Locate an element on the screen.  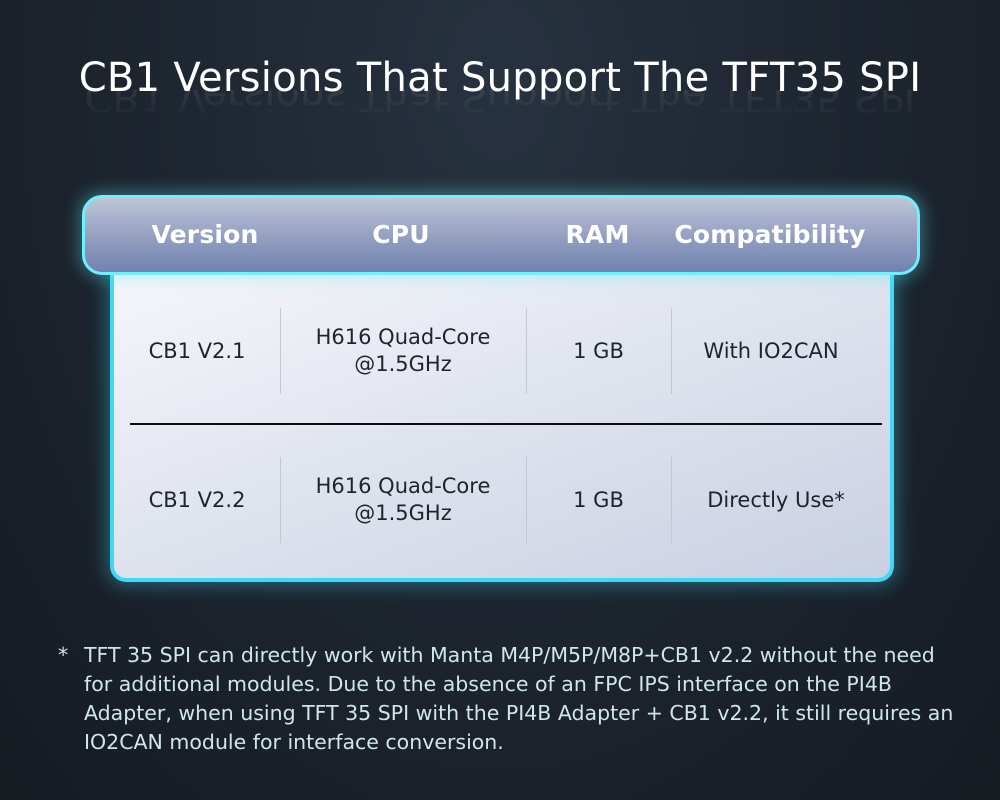
cell-compatibility: Directly Use* is located at coordinates (776, 499).